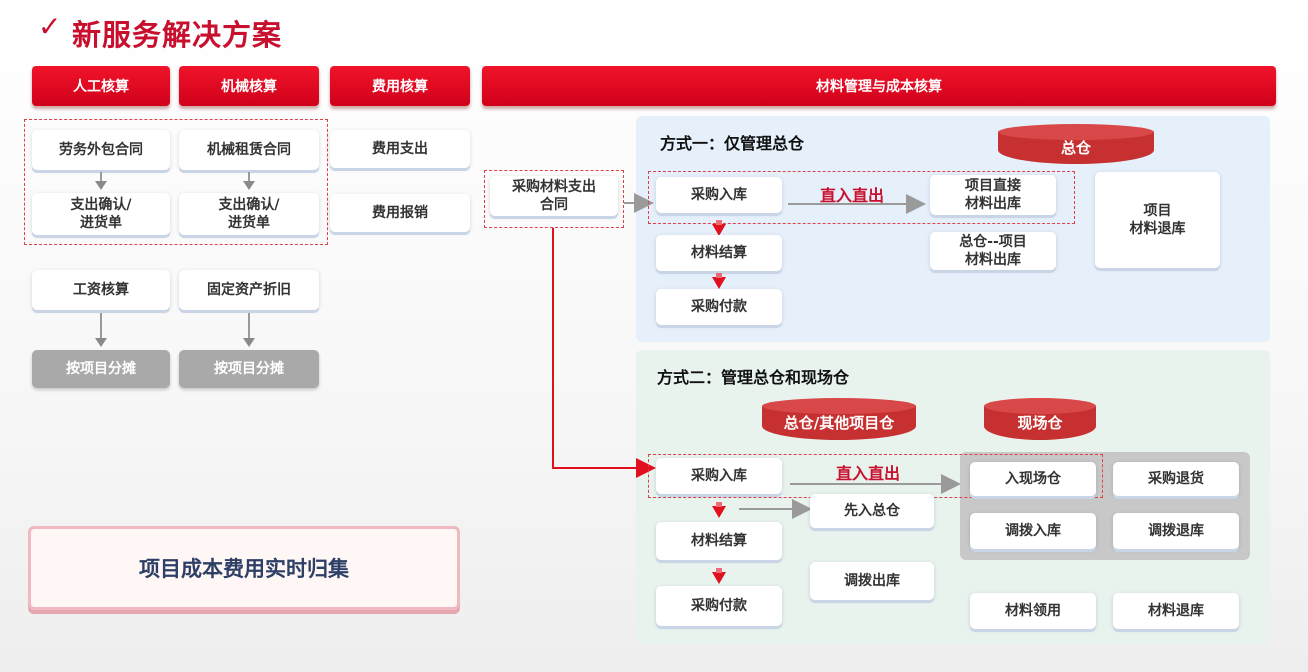  What do you see at coordinates (719, 476) in the screenshot?
I see `mode2-purchase-in-box: 采购入库` at bounding box center [719, 476].